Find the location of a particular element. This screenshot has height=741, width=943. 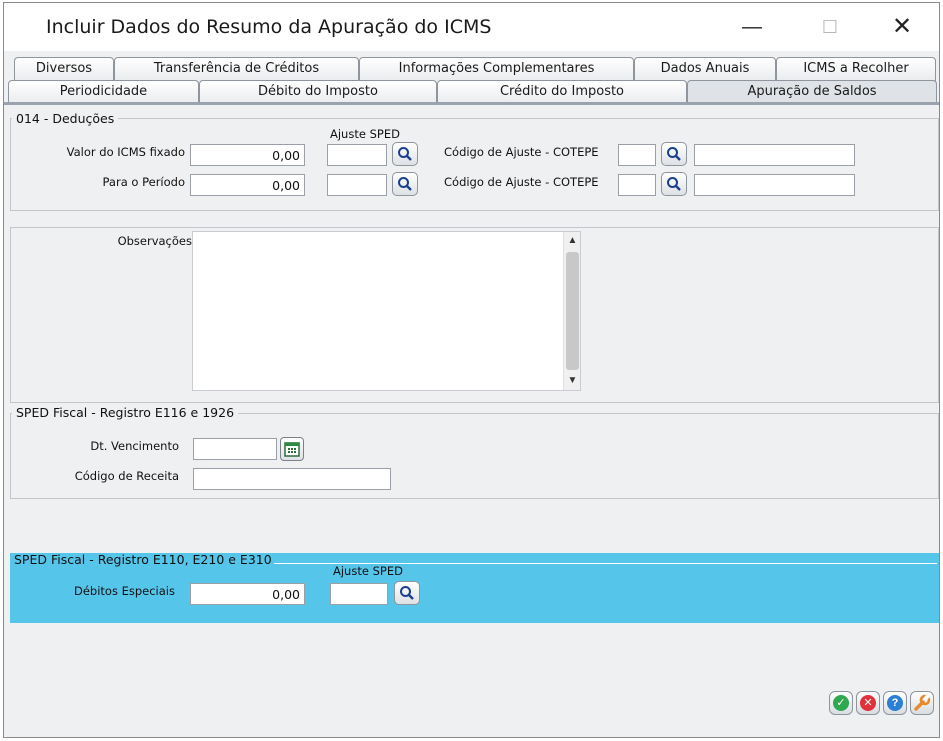

cancel-button: ✕ is located at coordinates (868, 703).